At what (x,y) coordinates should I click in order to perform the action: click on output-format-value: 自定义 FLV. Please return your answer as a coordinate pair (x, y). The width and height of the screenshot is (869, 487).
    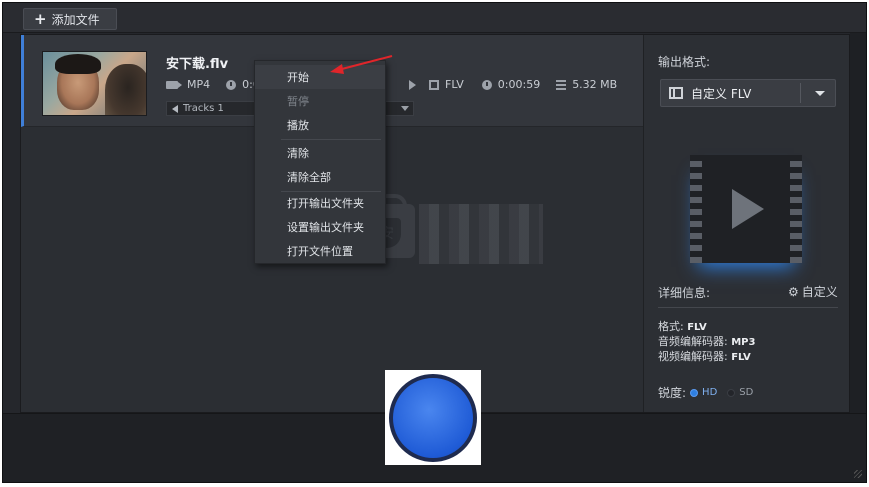
    Looking at the image, I should click on (721, 93).